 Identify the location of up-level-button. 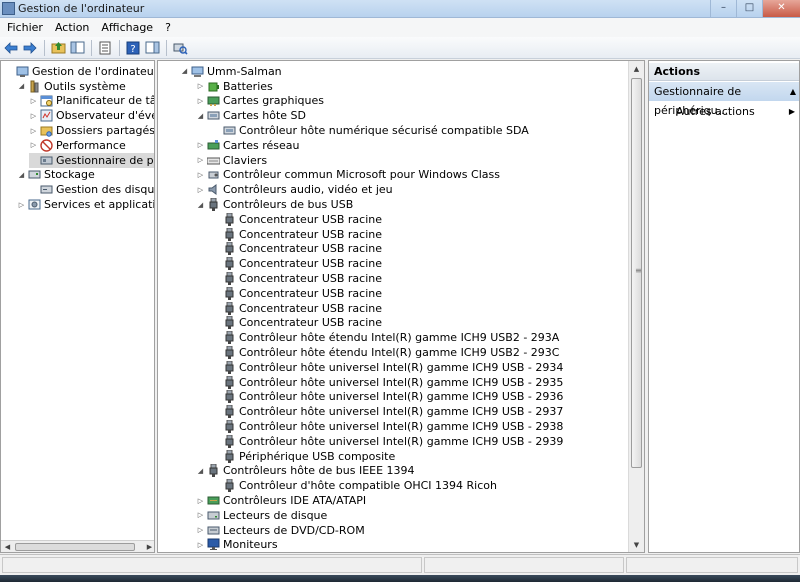
(58, 48).